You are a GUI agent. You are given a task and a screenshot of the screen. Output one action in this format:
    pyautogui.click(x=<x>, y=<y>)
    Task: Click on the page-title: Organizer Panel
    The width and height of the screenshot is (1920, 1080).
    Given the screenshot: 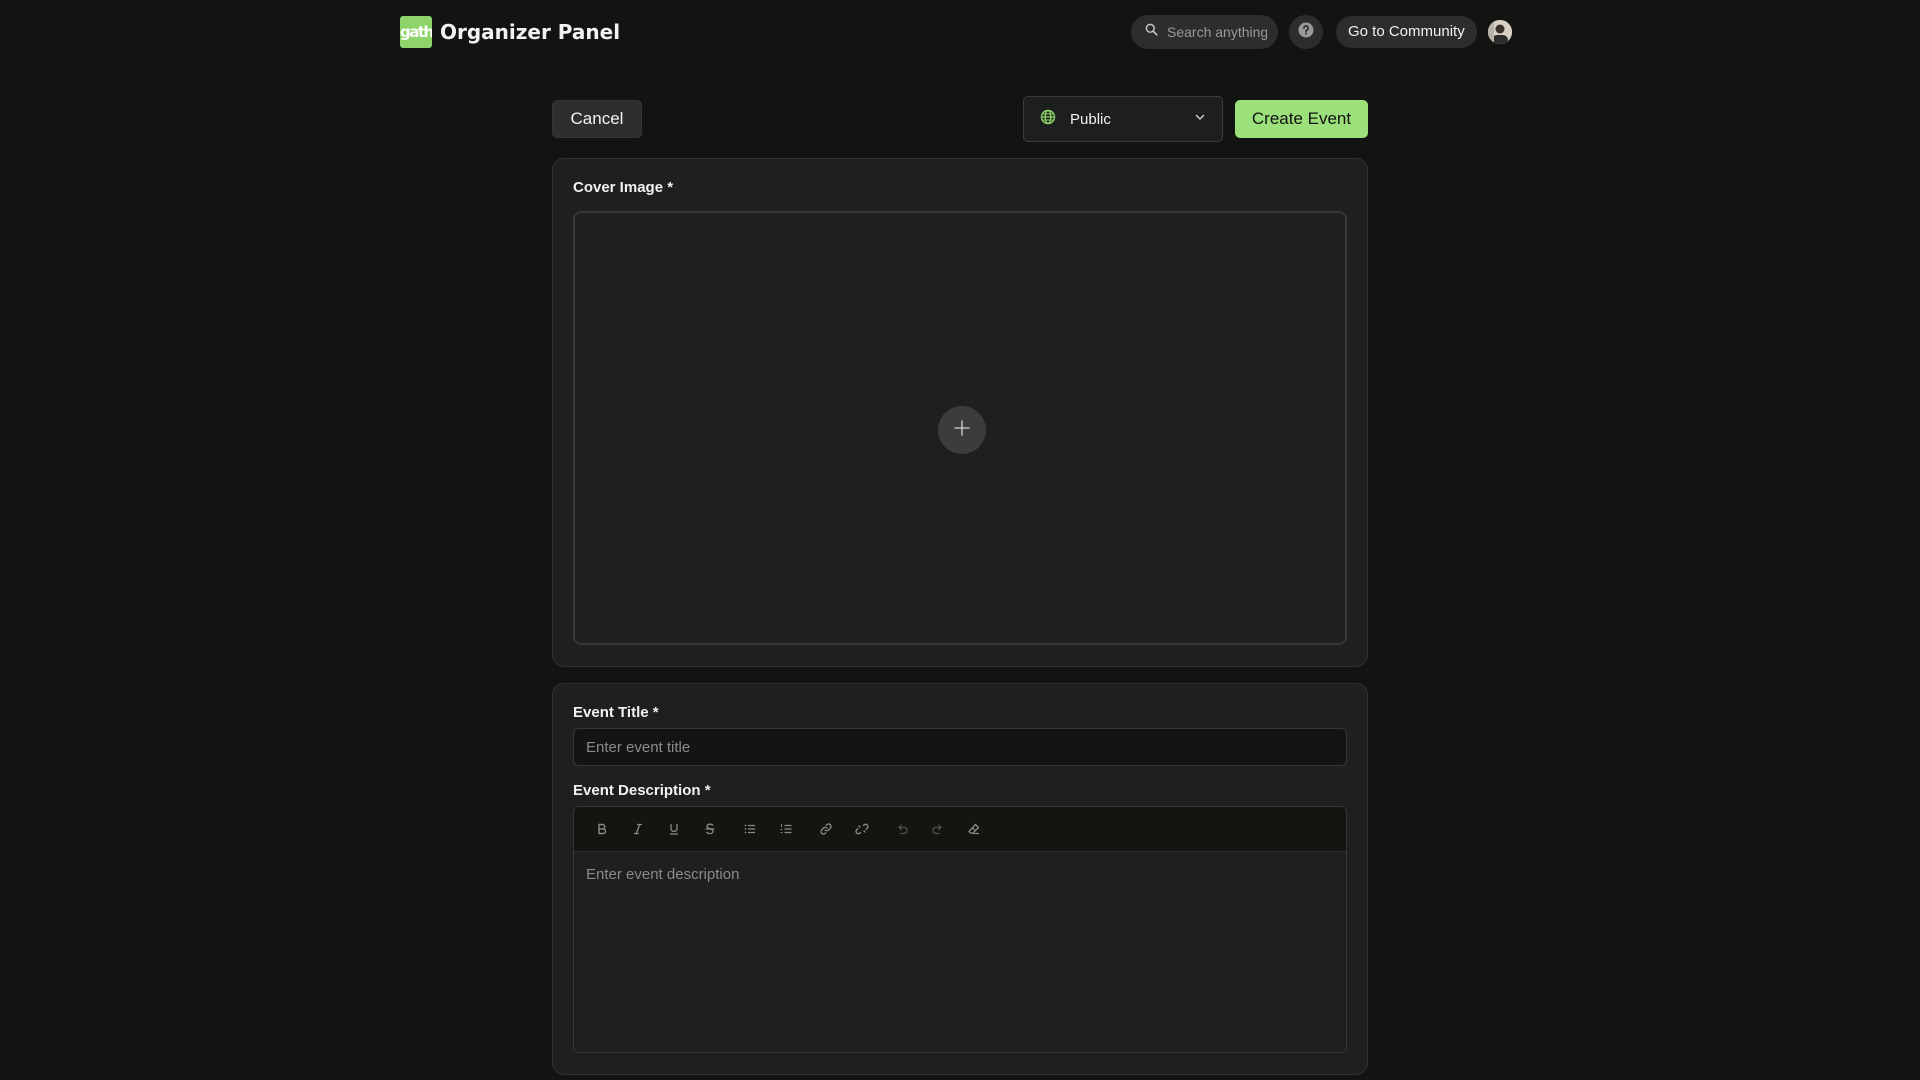 What is the action you would take?
    pyautogui.click(x=530, y=32)
    